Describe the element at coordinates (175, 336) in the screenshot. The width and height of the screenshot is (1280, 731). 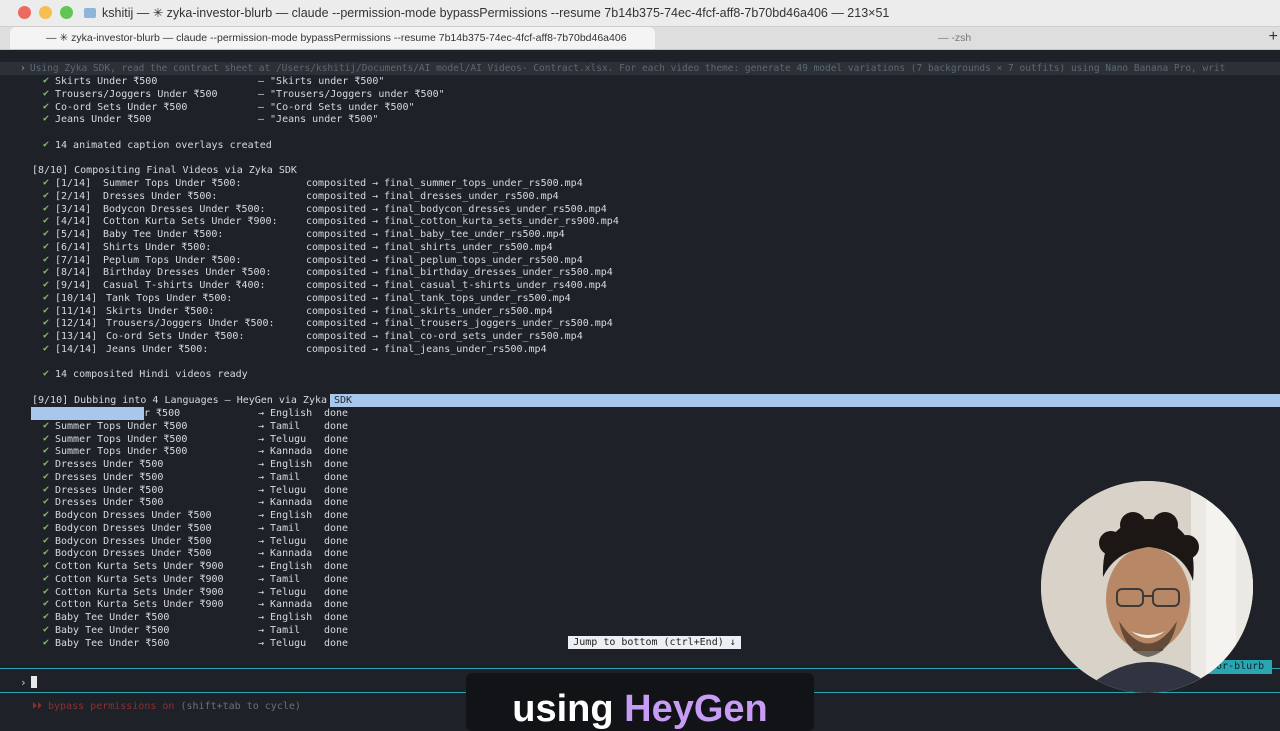
I see `composite-theme-name: Co-ord Sets Under ₹500:` at that location.